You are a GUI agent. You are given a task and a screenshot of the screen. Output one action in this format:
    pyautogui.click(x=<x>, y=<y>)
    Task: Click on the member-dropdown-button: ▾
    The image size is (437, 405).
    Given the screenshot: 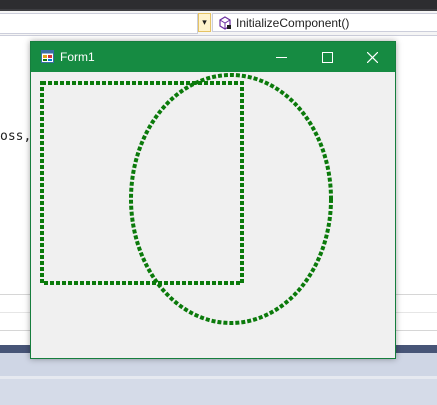 What is the action you would take?
    pyautogui.click(x=204, y=22)
    